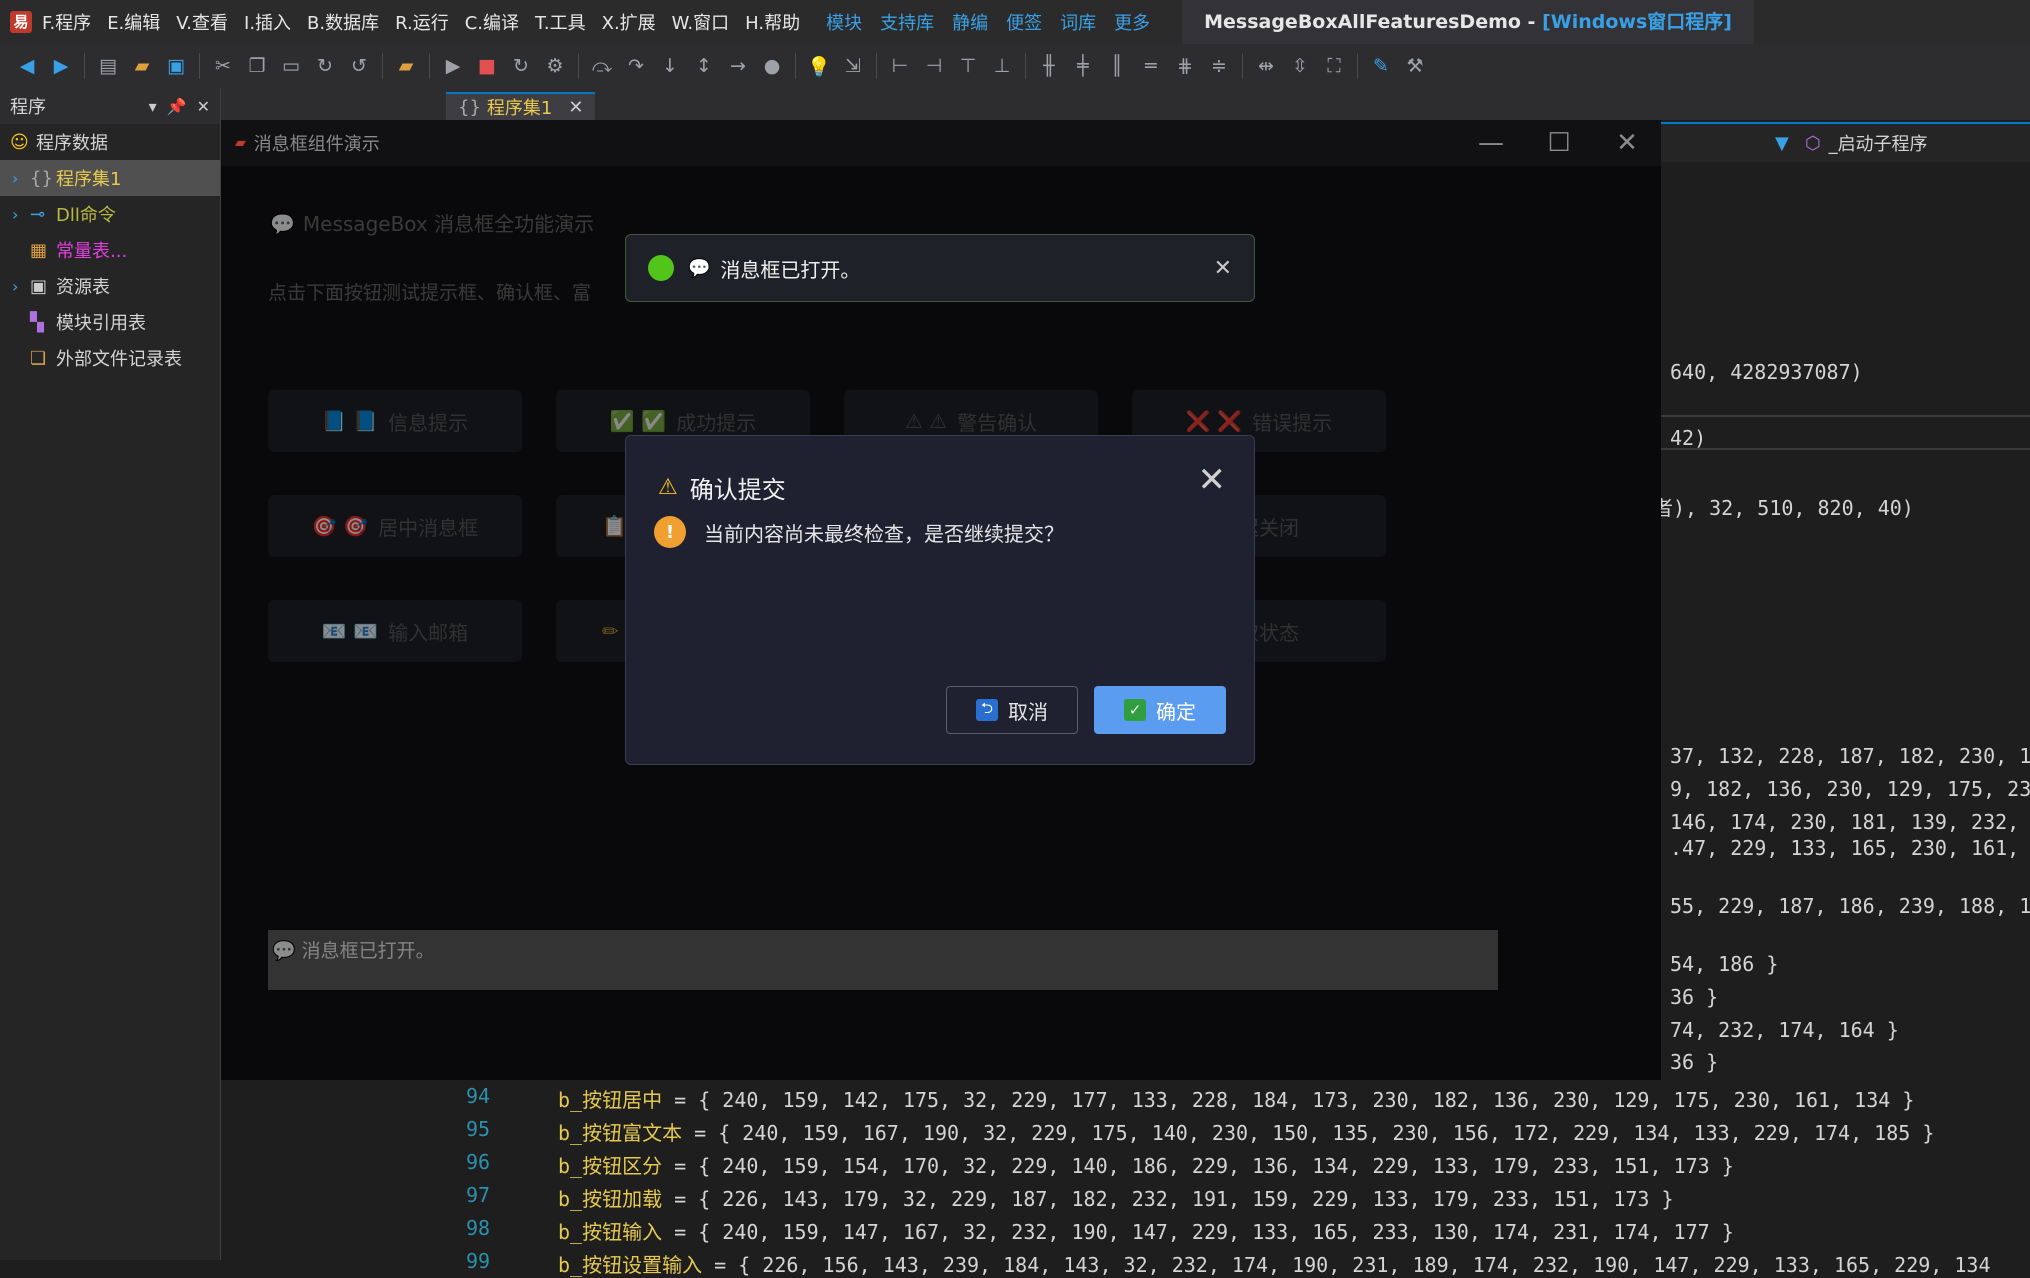 Image resolution: width=2030 pixels, height=1278 pixels. Describe the element at coordinates (177, 106) in the screenshot. I see `pin-icon: 📌` at that location.